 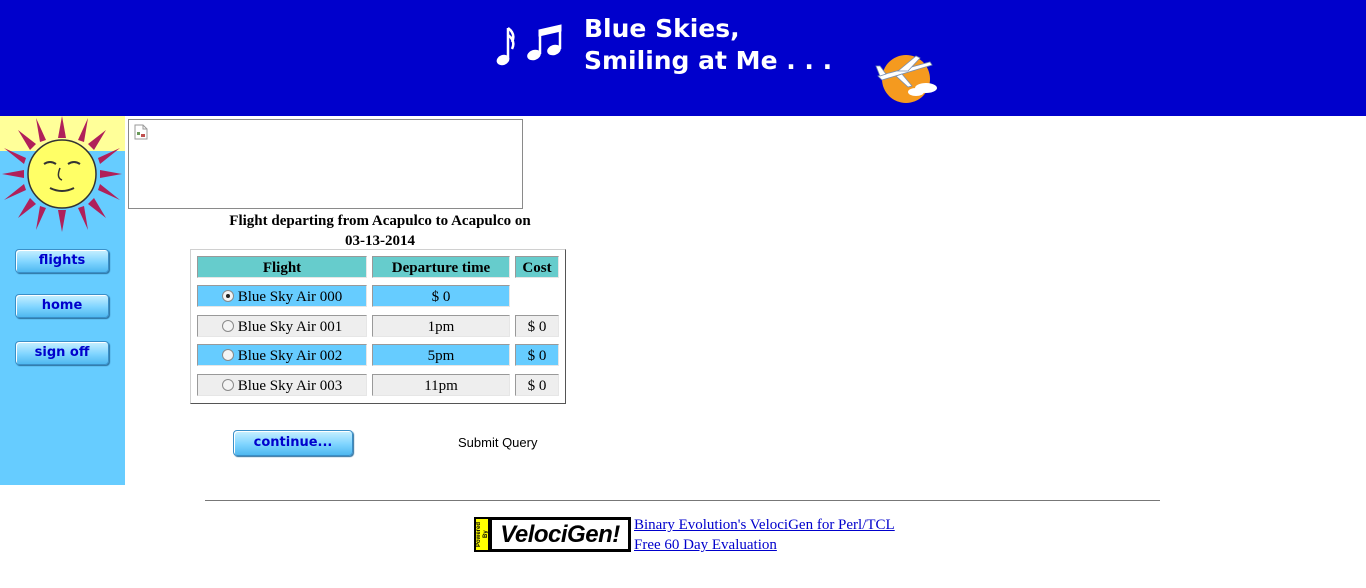 What do you see at coordinates (708, 45) in the screenshot?
I see `site-title: Blue Skies, Smiling at Me . . .` at bounding box center [708, 45].